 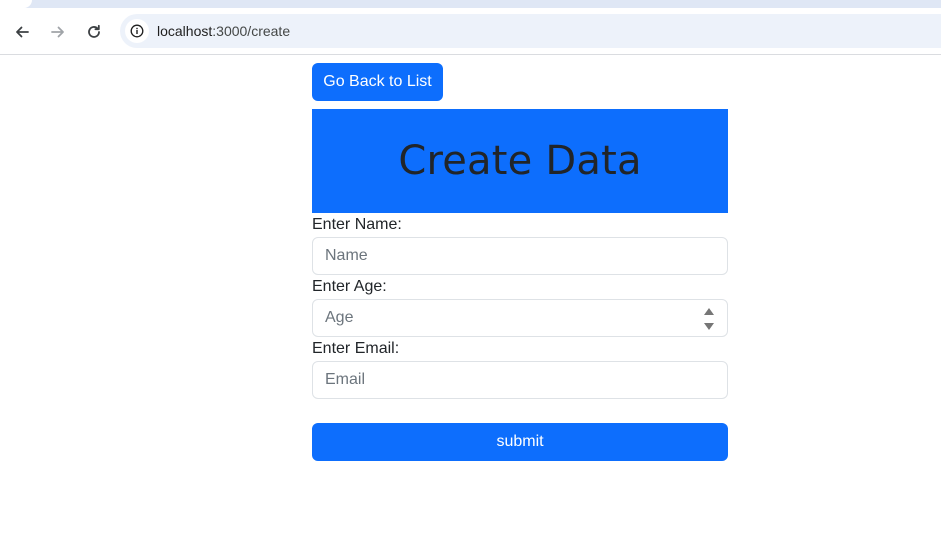 I want to click on reload-icon, so click(x=94, y=31).